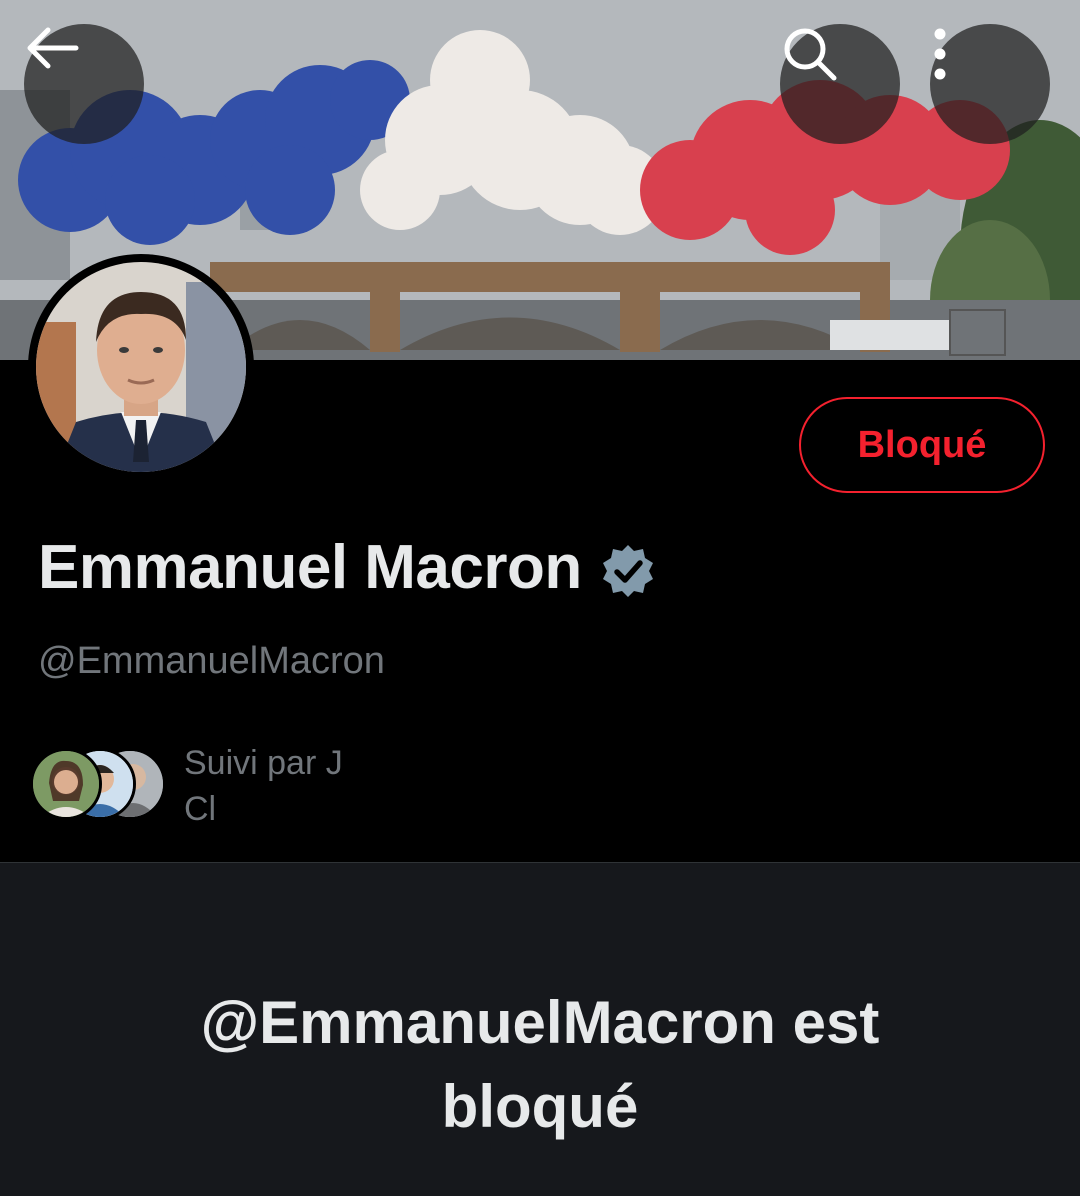  Describe the element at coordinates (263, 763) in the screenshot. I see `followed-by-line1: Suivi par J` at that location.